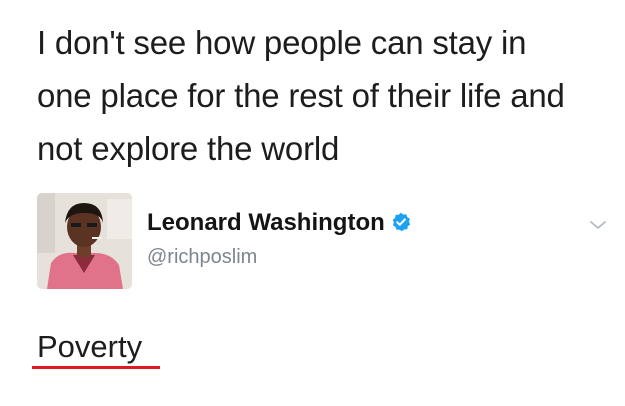  What do you see at coordinates (401, 225) in the screenshot?
I see `verified-badge-icon` at bounding box center [401, 225].